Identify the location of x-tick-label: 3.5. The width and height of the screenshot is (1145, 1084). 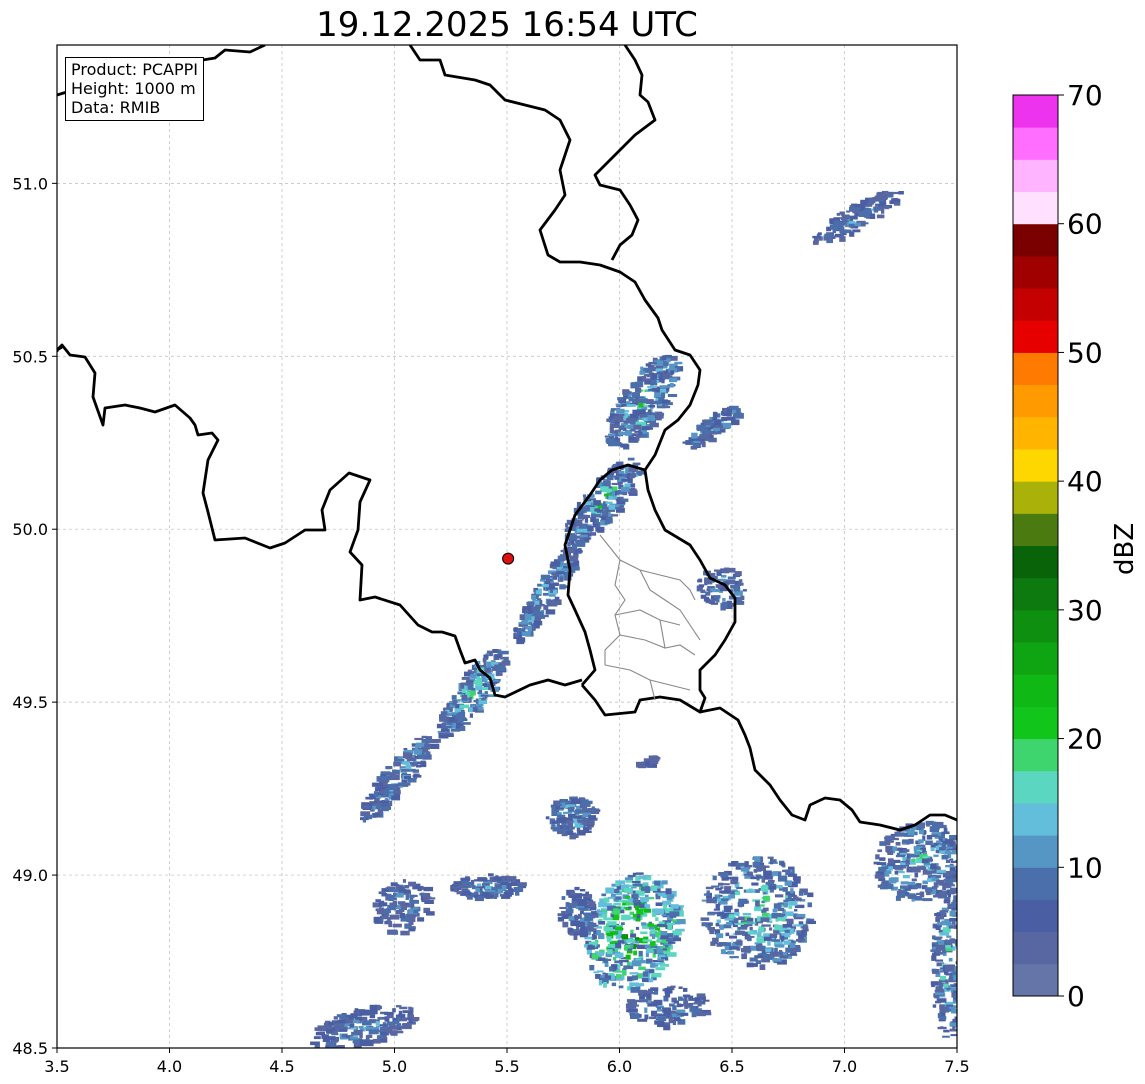
(56, 1066).